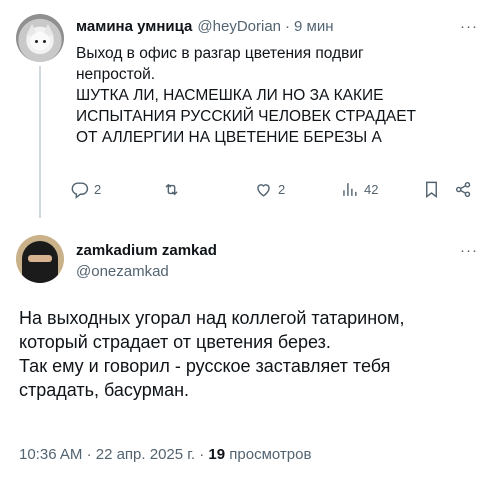  Describe the element at coordinates (314, 26) in the screenshot. I see `tweet-time: 9 мин` at that location.